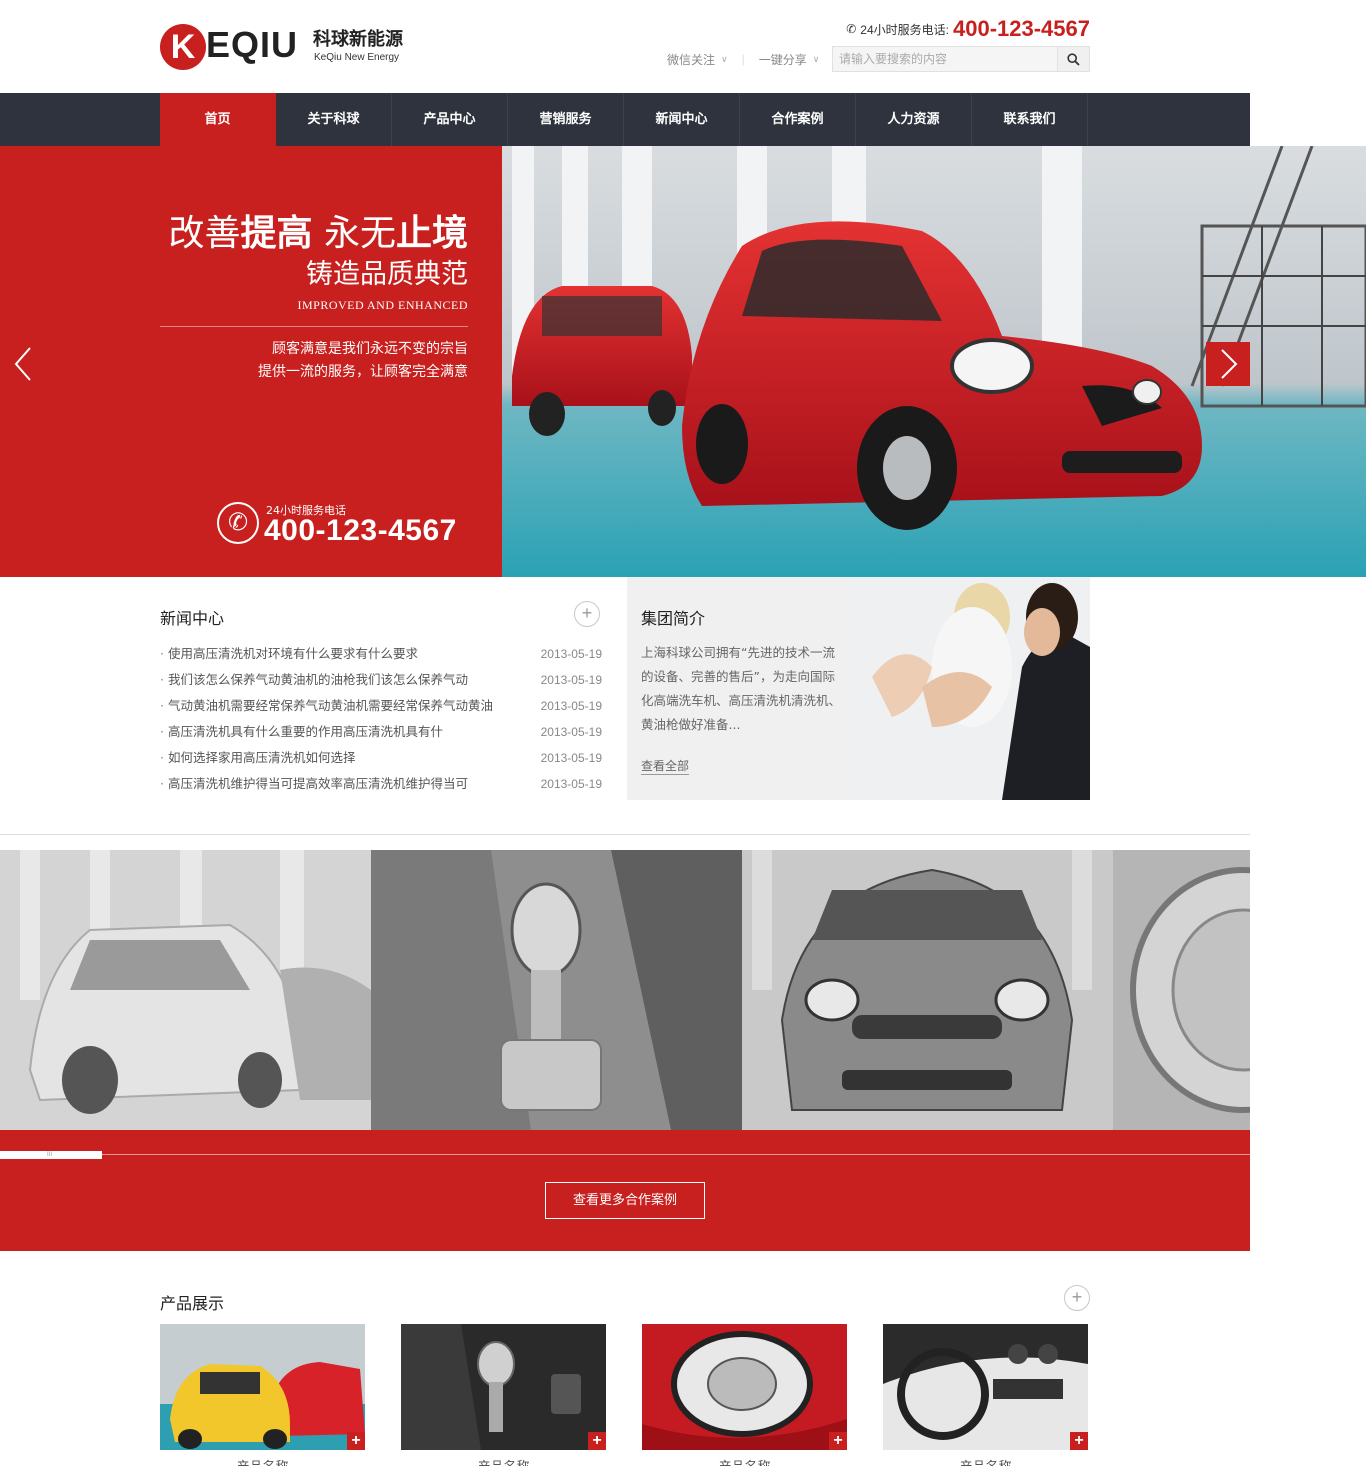 The width and height of the screenshot is (1366, 1466). What do you see at coordinates (218, 119) in the screenshot?
I see `nav-item-home: 首页` at bounding box center [218, 119].